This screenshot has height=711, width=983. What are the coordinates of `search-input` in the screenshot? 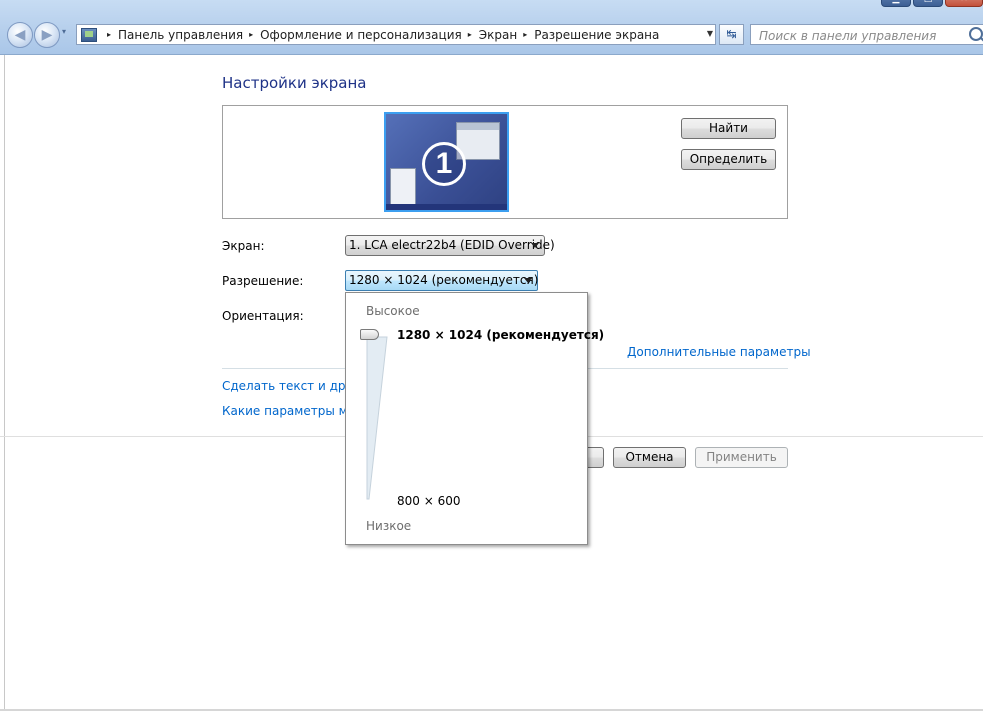 It's located at (864, 35).